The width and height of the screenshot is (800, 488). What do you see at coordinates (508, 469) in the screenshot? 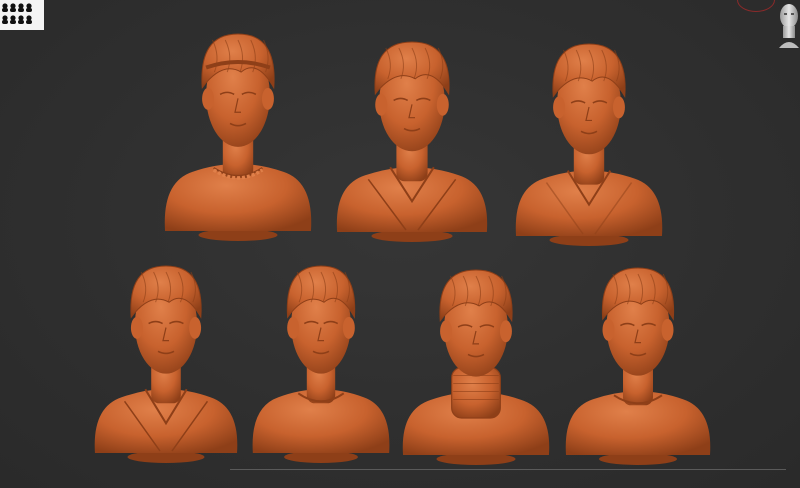
I see `floor-grid-line` at bounding box center [508, 469].